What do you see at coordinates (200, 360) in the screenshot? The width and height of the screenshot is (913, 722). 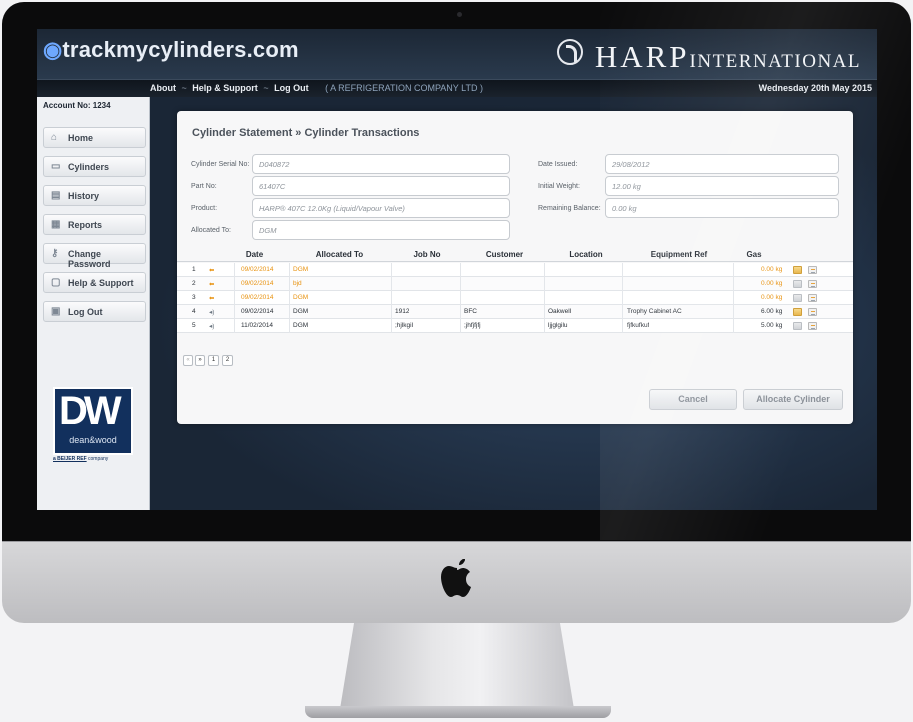 I see `pager-next-button: »` at bounding box center [200, 360].